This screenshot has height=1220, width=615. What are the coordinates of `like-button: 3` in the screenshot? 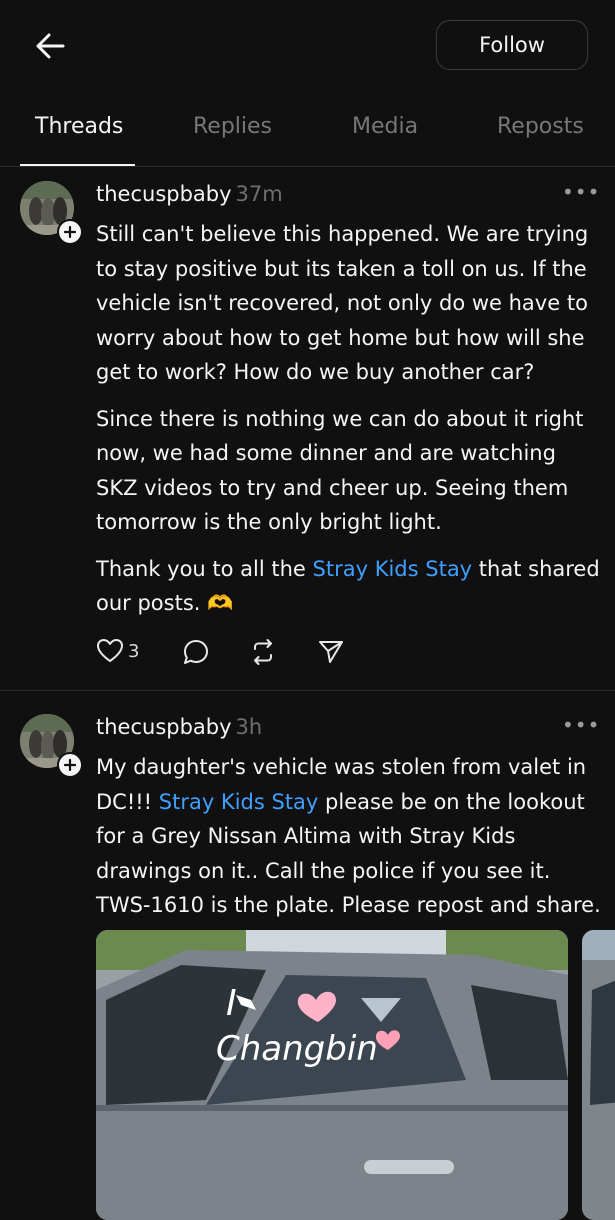 It's located at (117, 651).